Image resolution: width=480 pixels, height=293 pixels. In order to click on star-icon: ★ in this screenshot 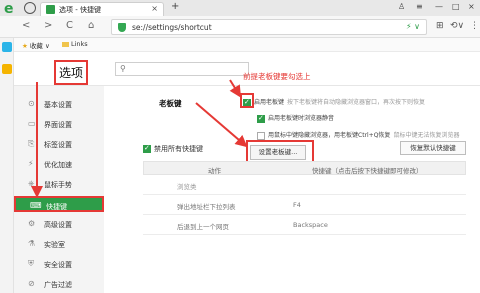, I will do `click(25, 46)`.